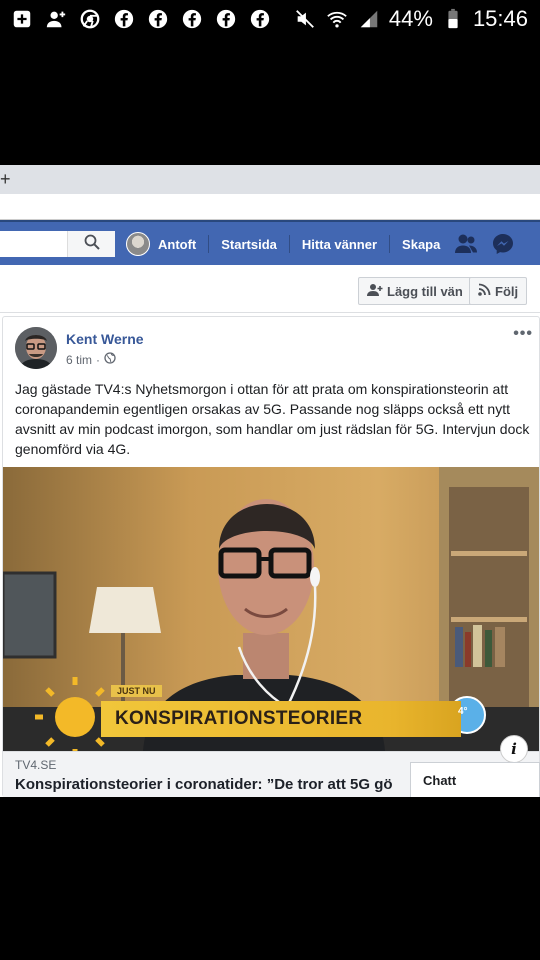 The height and width of the screenshot is (960, 540). I want to click on chat-tab: Chatt, so click(475, 779).